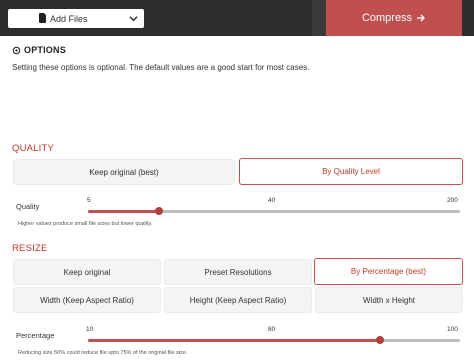 This screenshot has height=360, width=474. I want to click on percentage-slider-track, so click(274, 340).